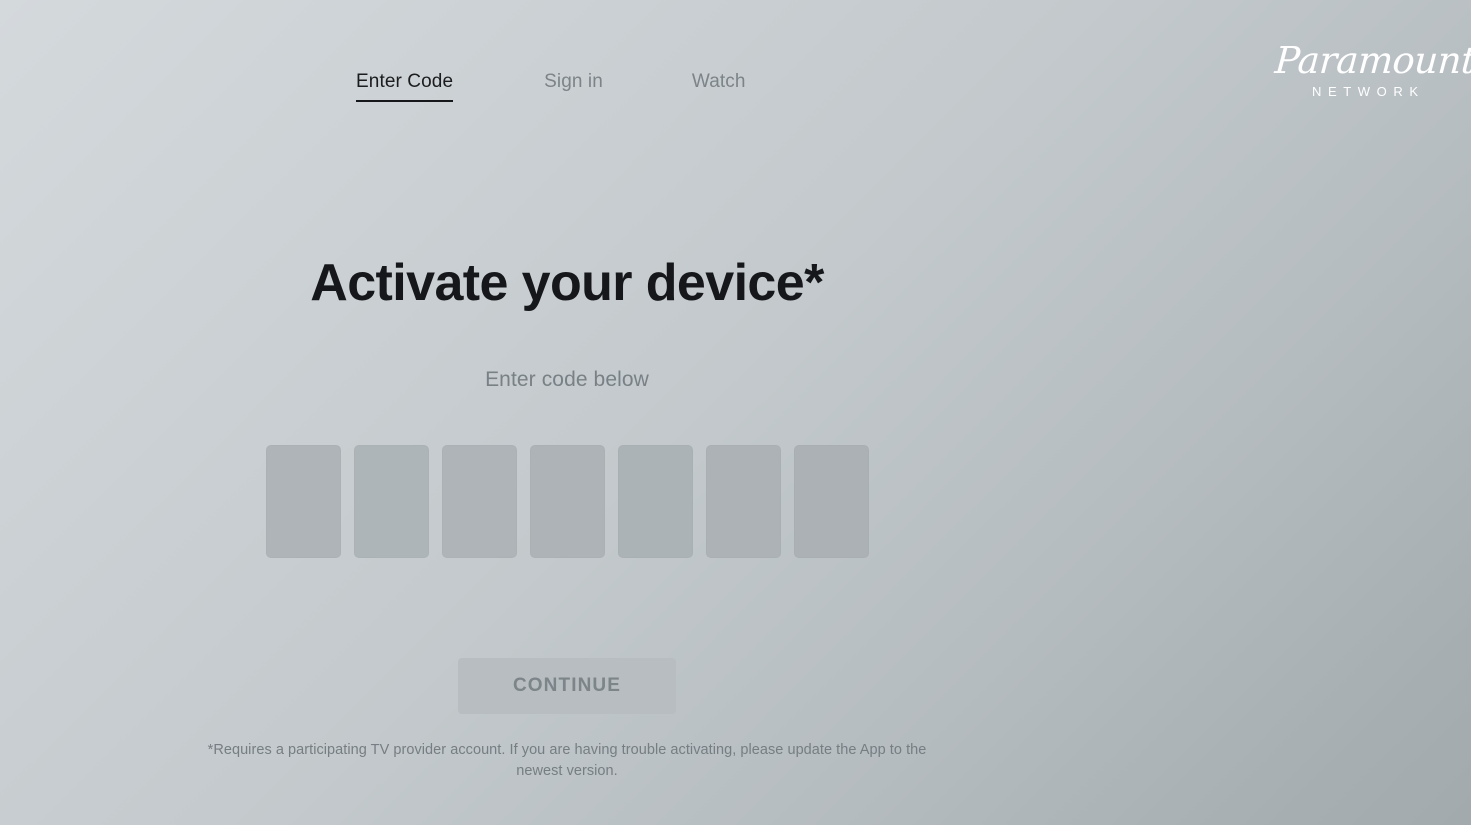  I want to click on activation-code-input-group, so click(567, 501).